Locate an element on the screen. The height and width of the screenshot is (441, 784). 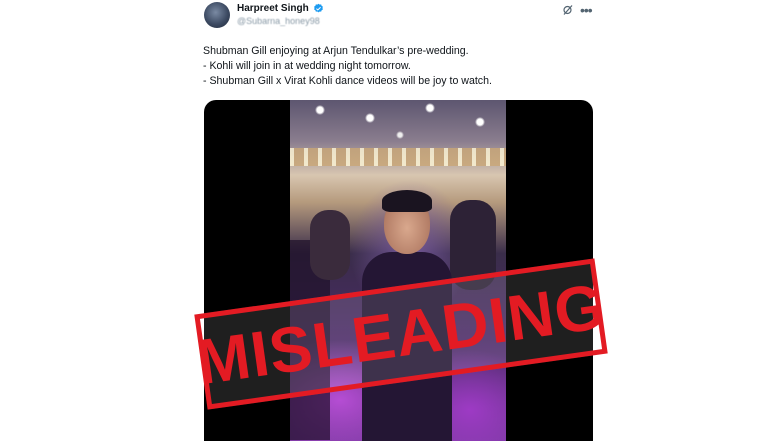
crowd-figure is located at coordinates (330, 245).